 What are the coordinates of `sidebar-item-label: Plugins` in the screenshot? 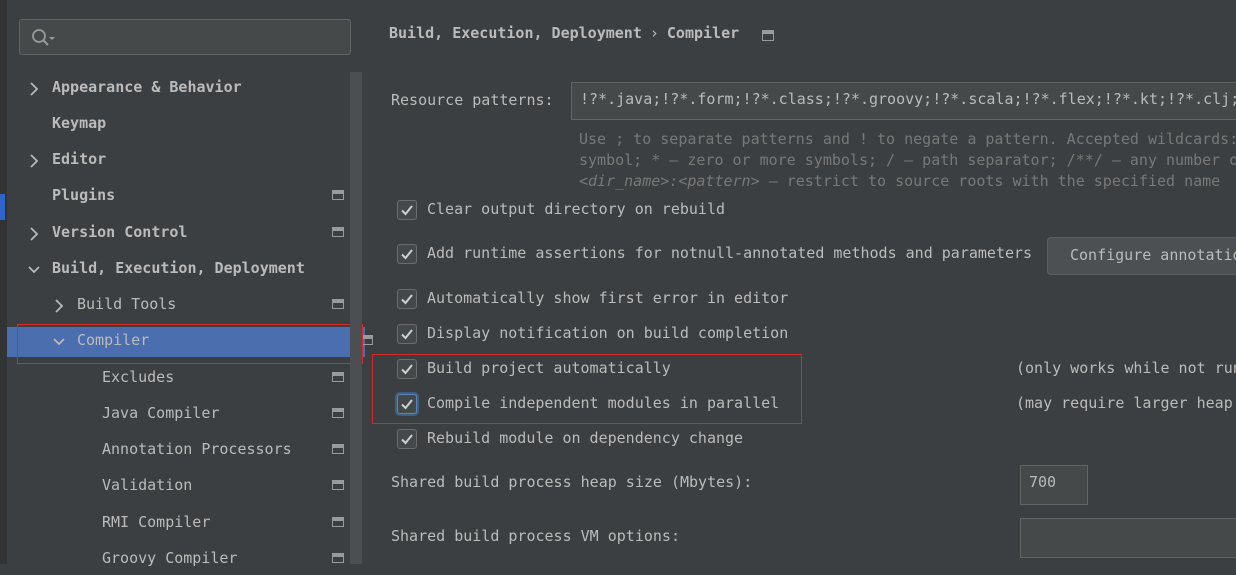 It's located at (84, 195).